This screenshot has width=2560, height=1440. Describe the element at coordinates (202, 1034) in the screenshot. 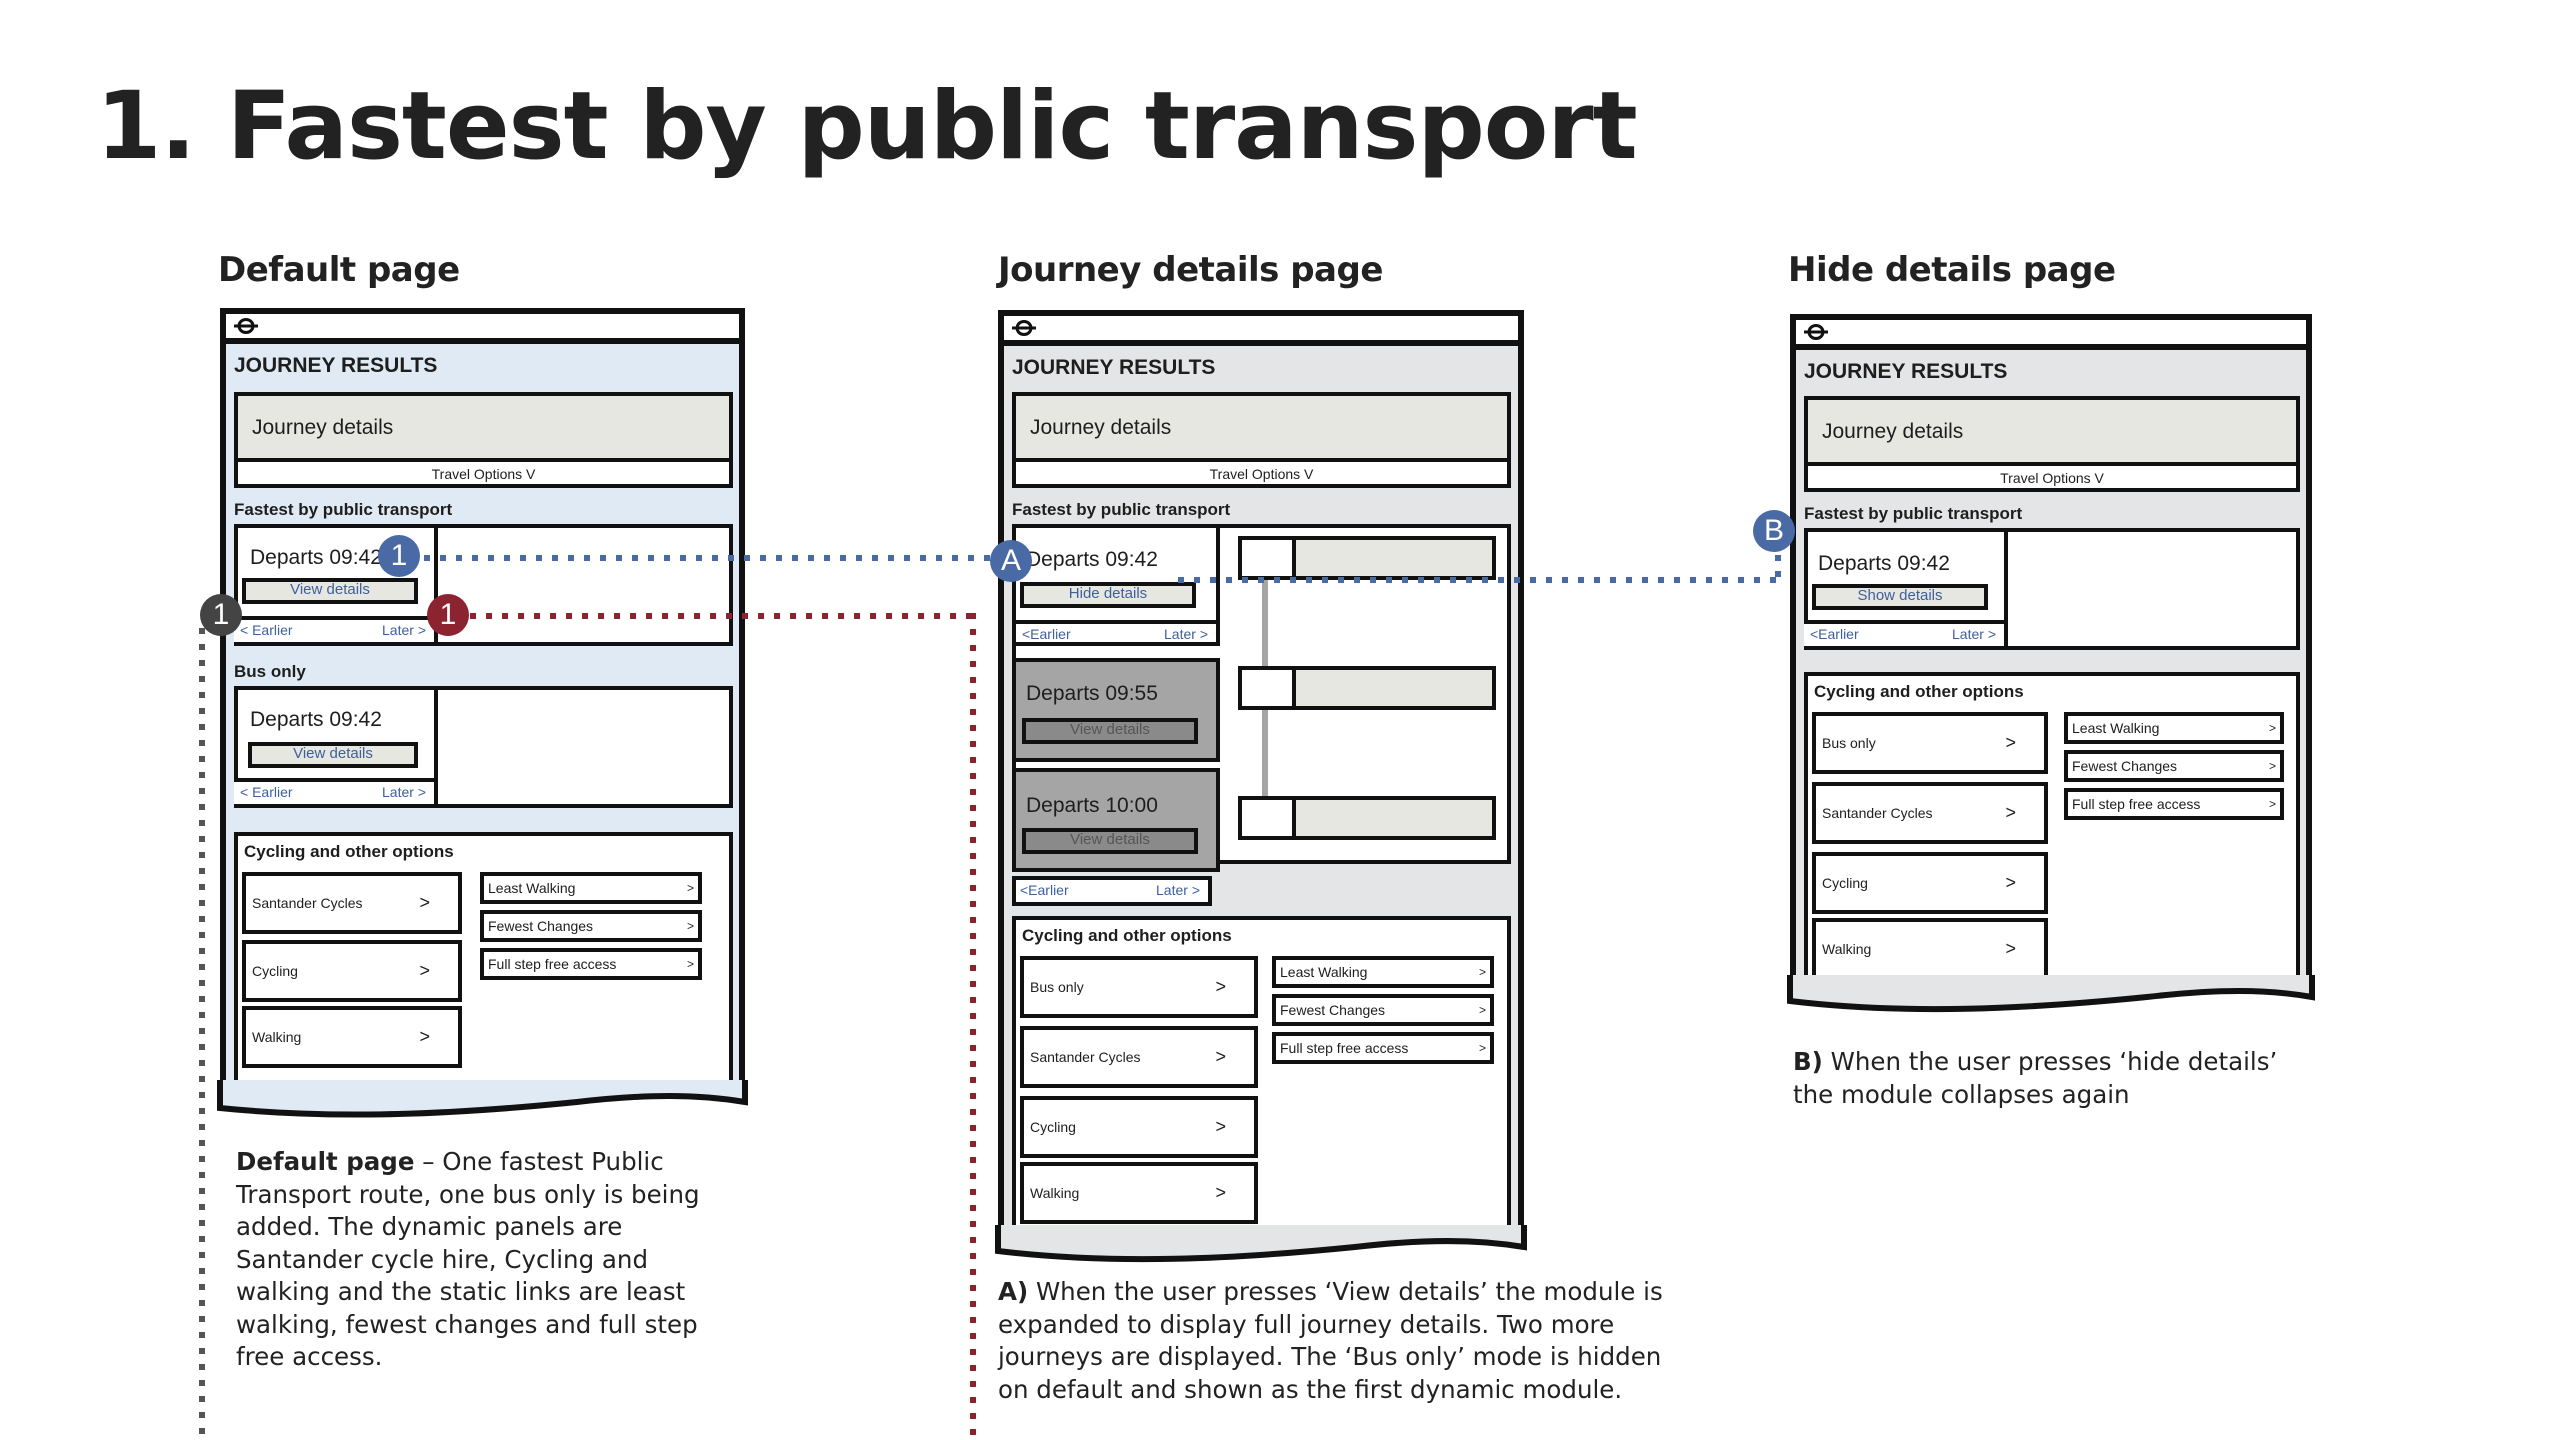

I see `connector-gray-vertical` at that location.